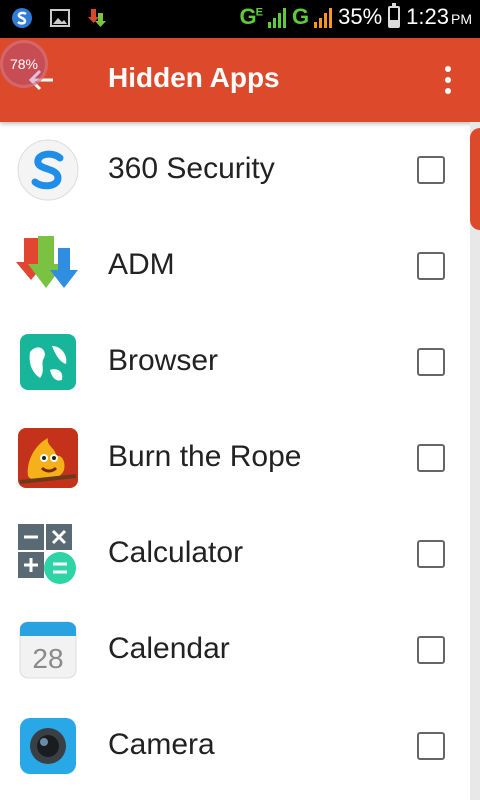 The width and height of the screenshot is (480, 800). I want to click on calendar-icon: 28, so click(48, 650).